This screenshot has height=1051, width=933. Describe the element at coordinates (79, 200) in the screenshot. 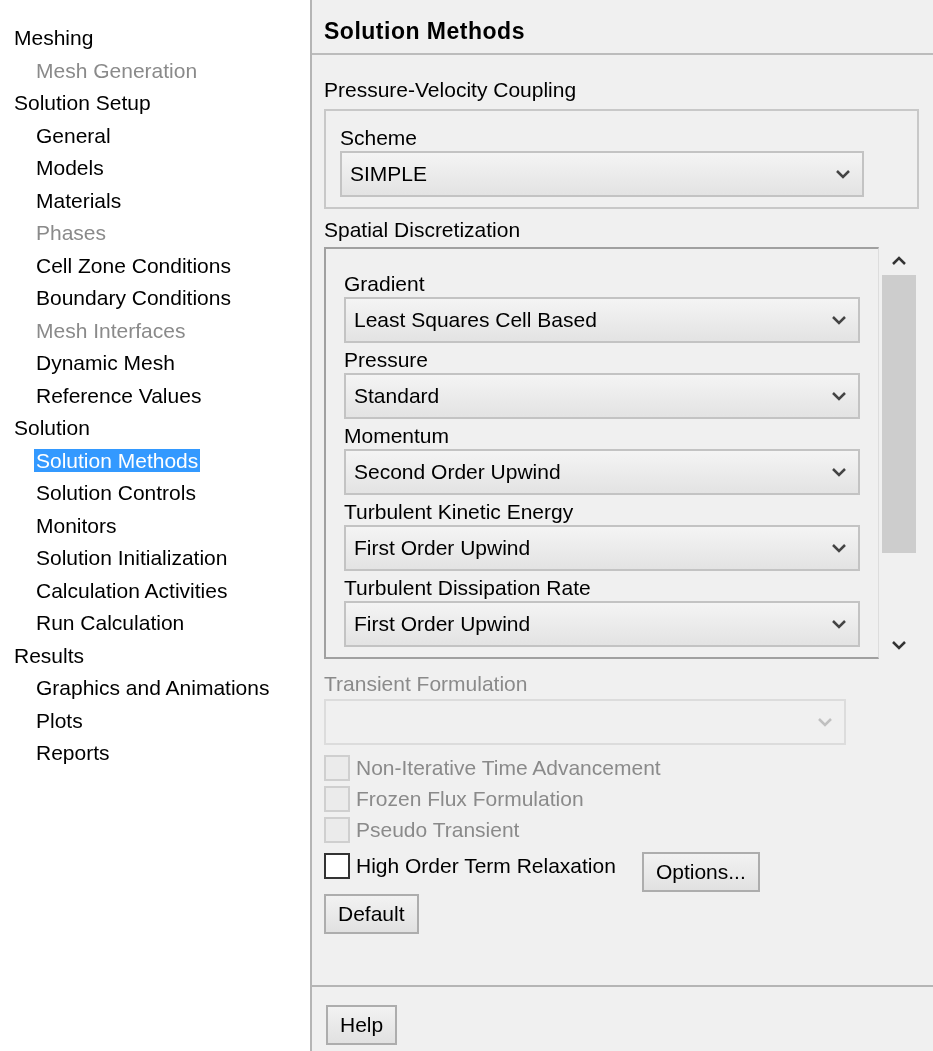

I see `tree-item: Materials` at that location.